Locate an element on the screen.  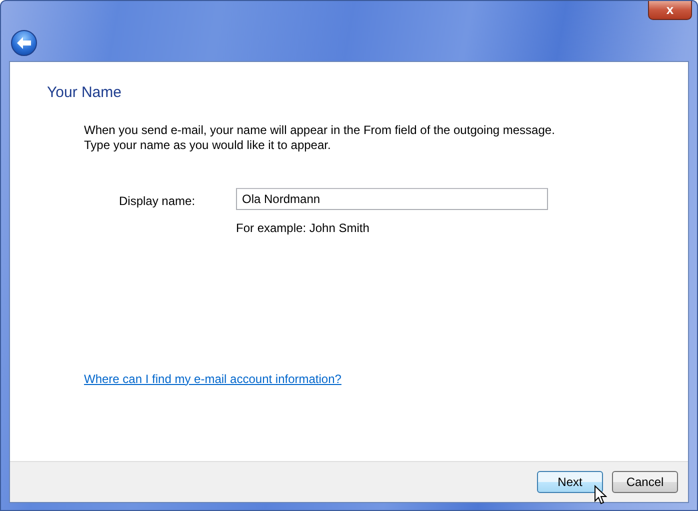
description-text: Type your name as you would like it to appear. is located at coordinates (208, 145).